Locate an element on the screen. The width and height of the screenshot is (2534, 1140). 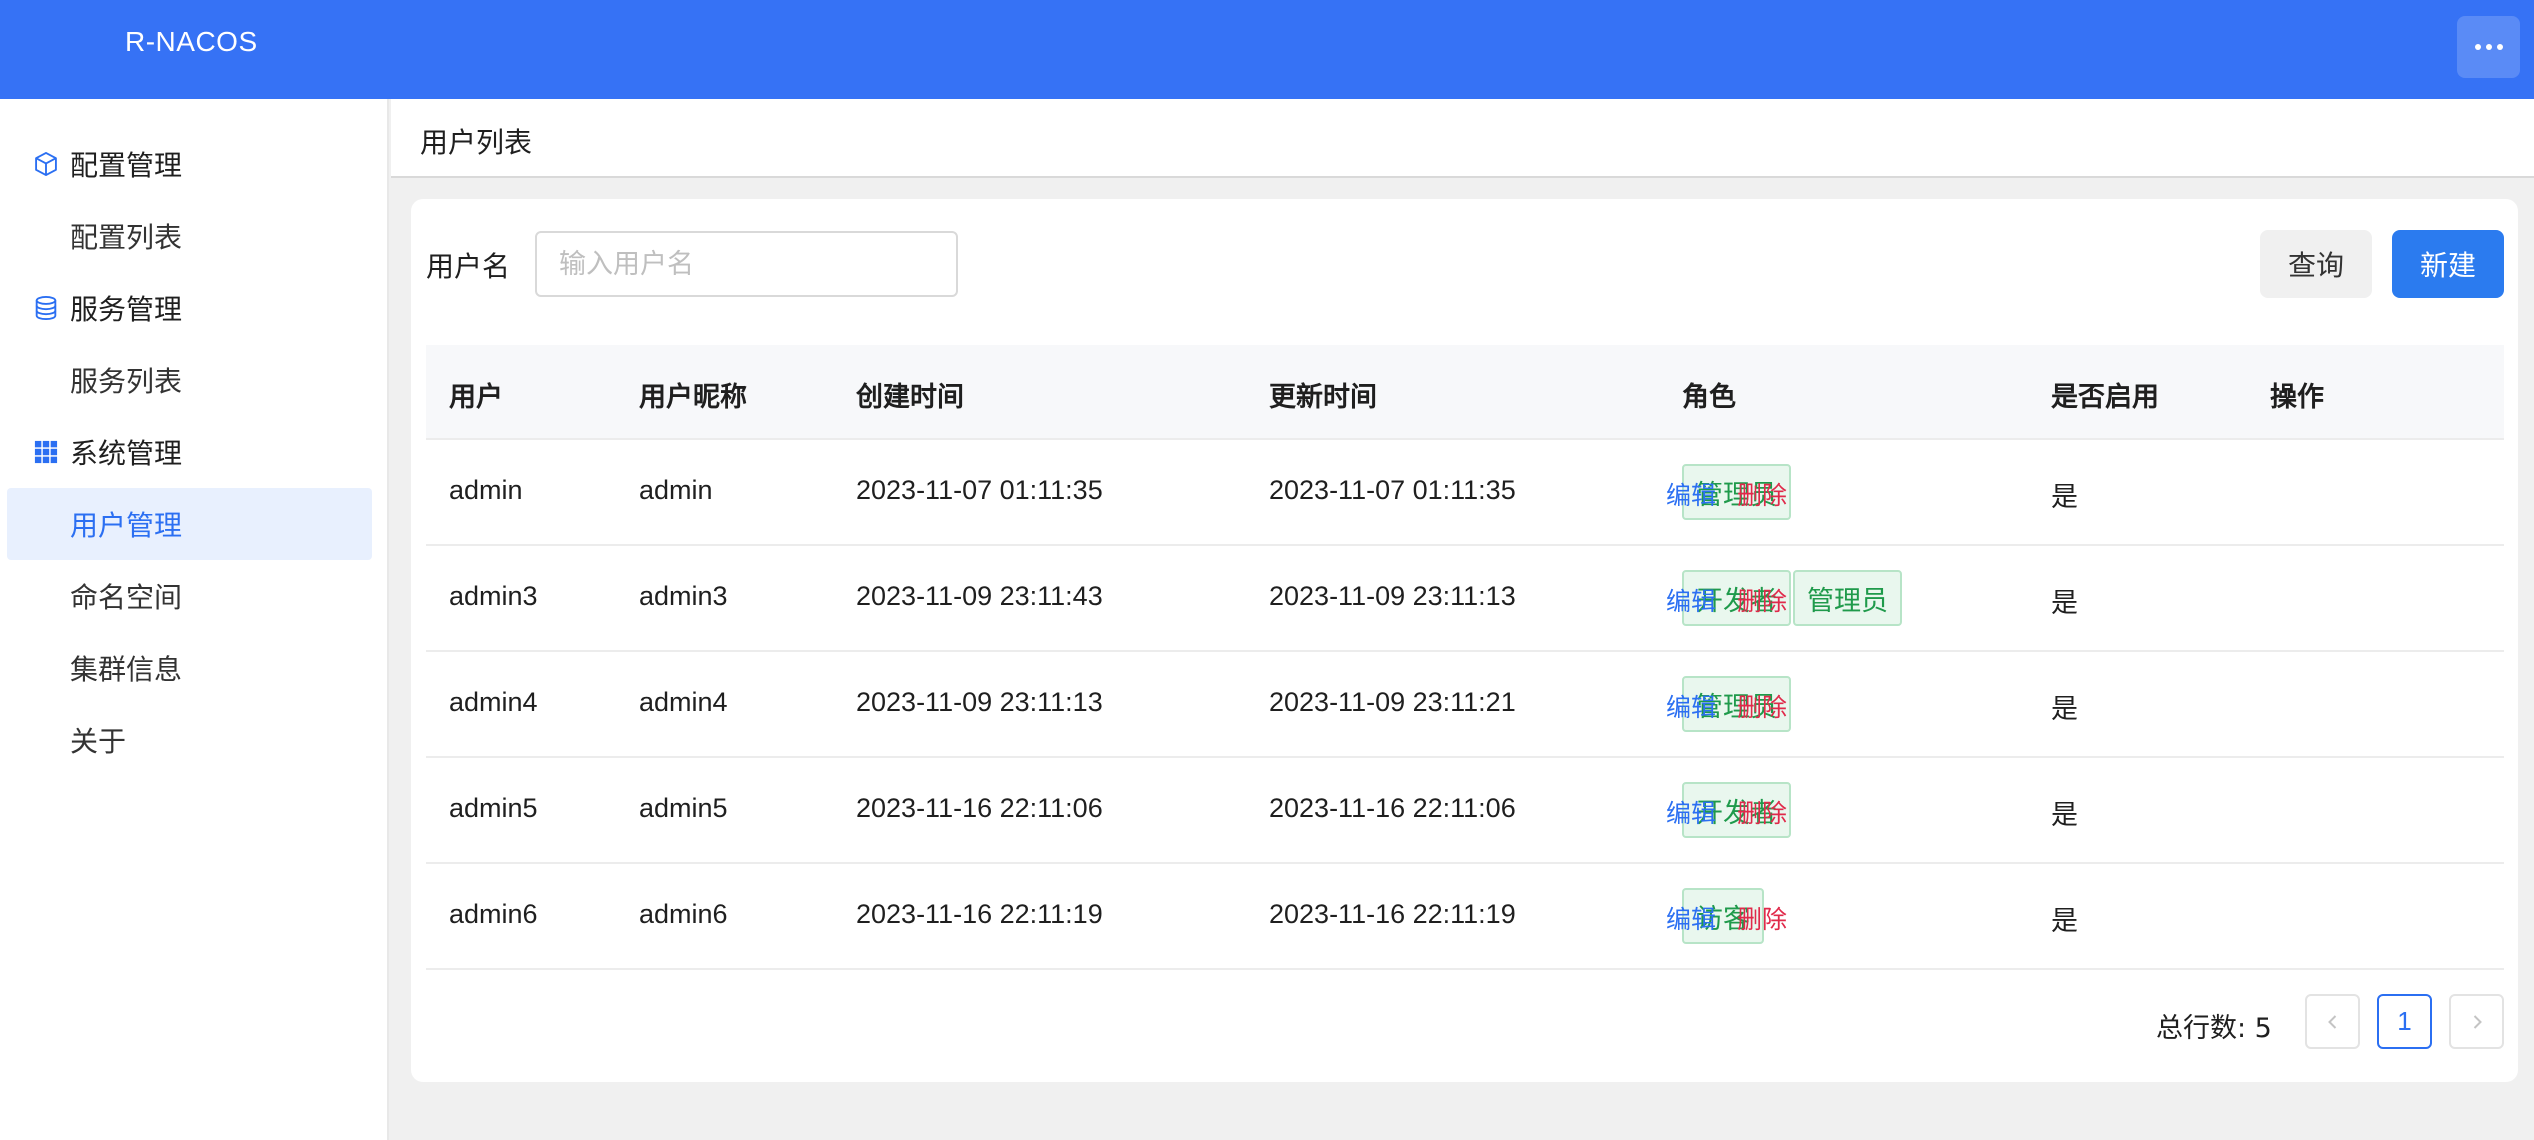
sidebar-item-about: 关于 is located at coordinates (189, 740).